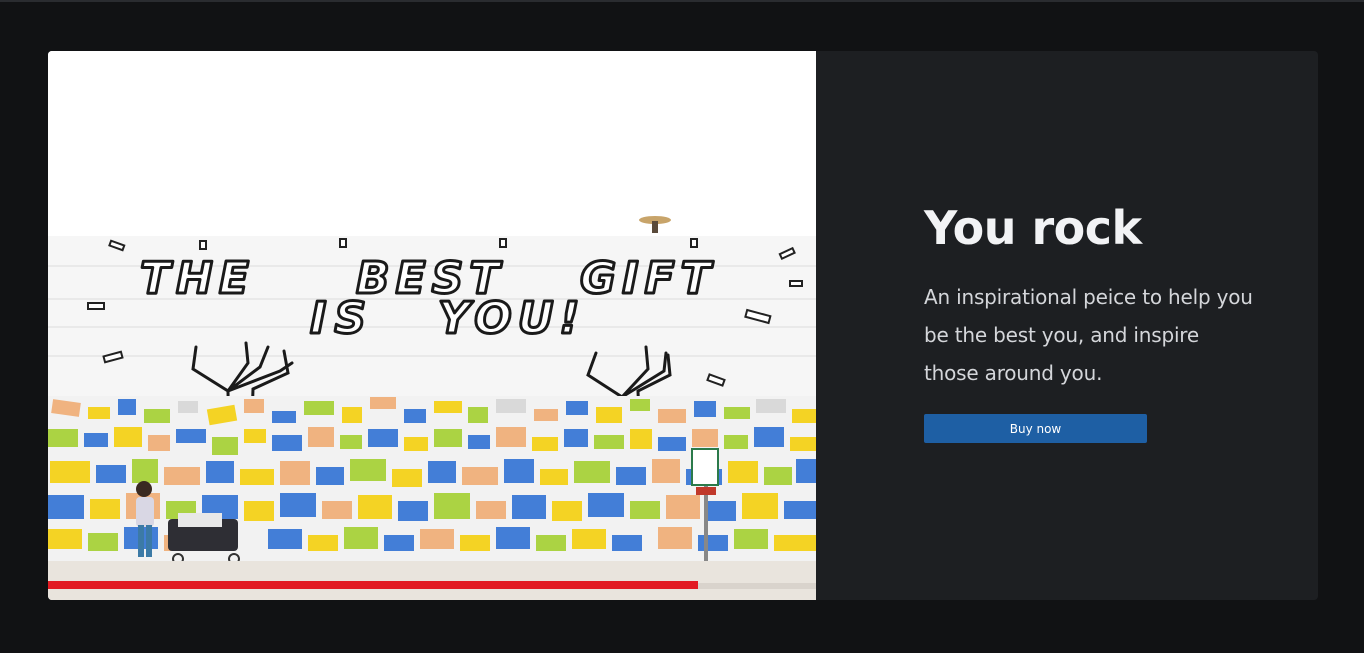 This screenshot has width=1364, height=653. Describe the element at coordinates (342, 318) in the screenshot. I see `svg-text: IS` at that location.